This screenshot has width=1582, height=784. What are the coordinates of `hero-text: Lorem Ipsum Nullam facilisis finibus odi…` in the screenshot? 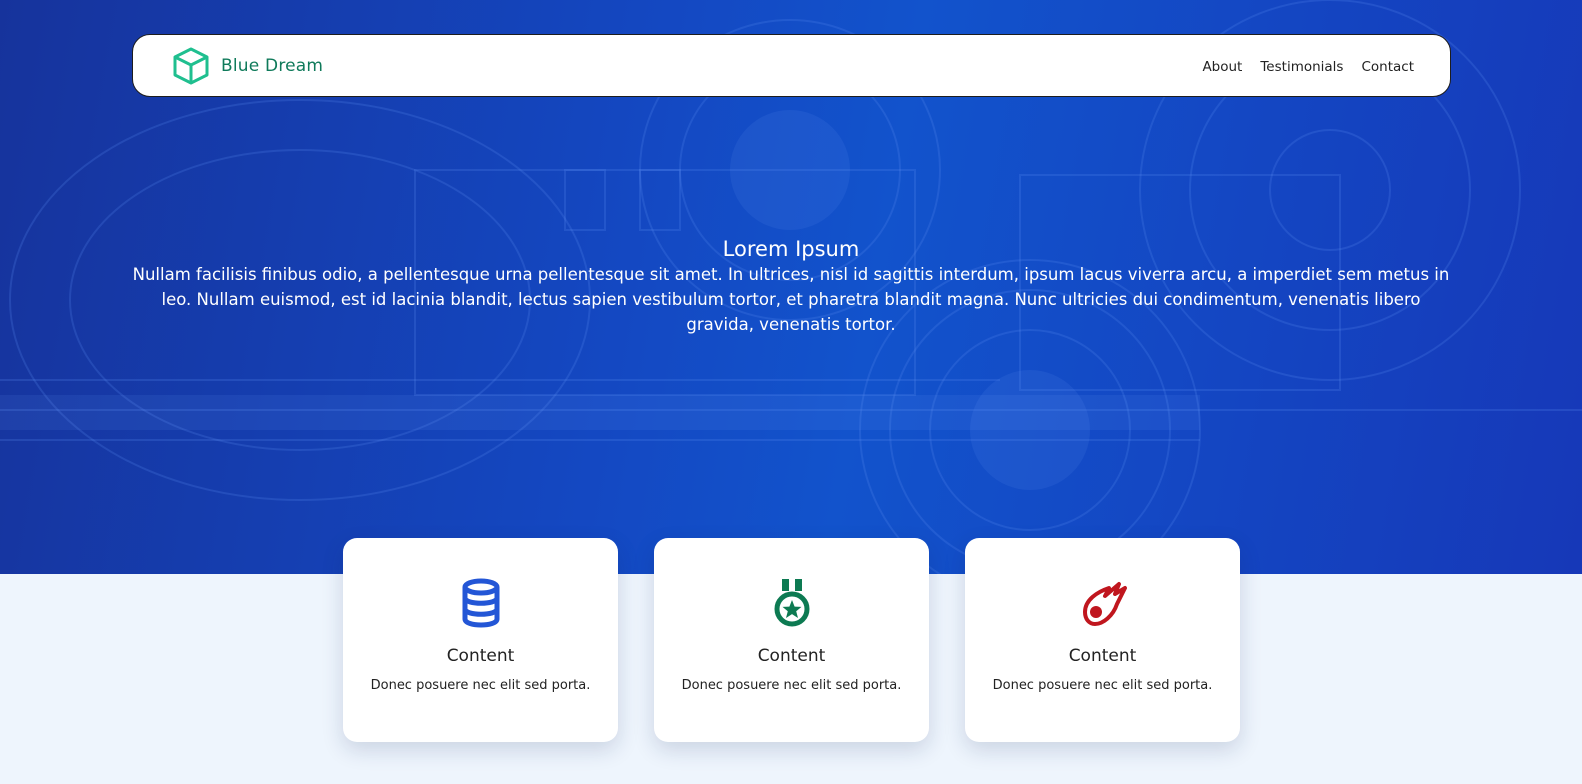 It's located at (791, 286).